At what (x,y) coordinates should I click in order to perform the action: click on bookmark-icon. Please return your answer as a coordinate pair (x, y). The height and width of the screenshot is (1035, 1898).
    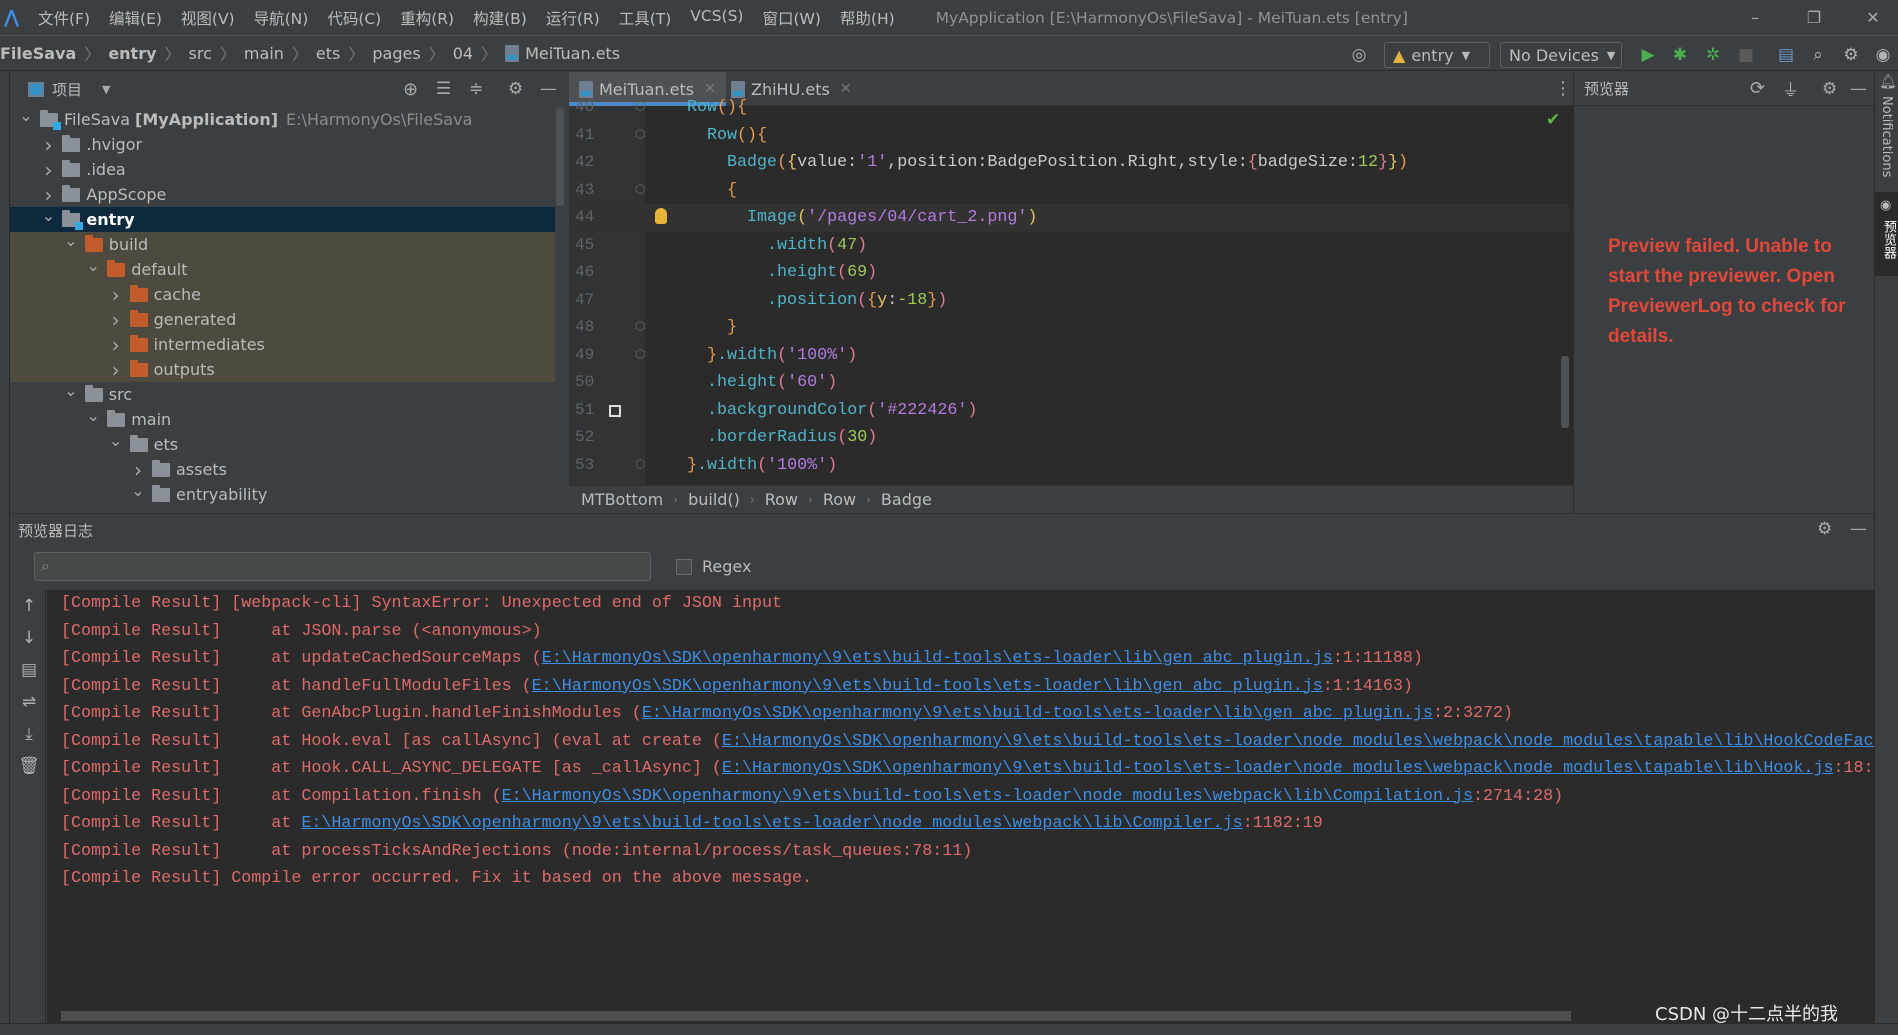
    Looking at the image, I should click on (615, 410).